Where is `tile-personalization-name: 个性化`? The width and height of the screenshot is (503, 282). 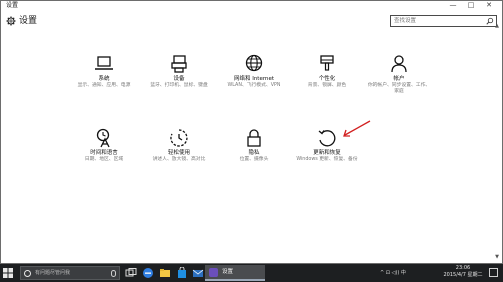
tile-personalization-name: 个性化 is located at coordinates (327, 79).